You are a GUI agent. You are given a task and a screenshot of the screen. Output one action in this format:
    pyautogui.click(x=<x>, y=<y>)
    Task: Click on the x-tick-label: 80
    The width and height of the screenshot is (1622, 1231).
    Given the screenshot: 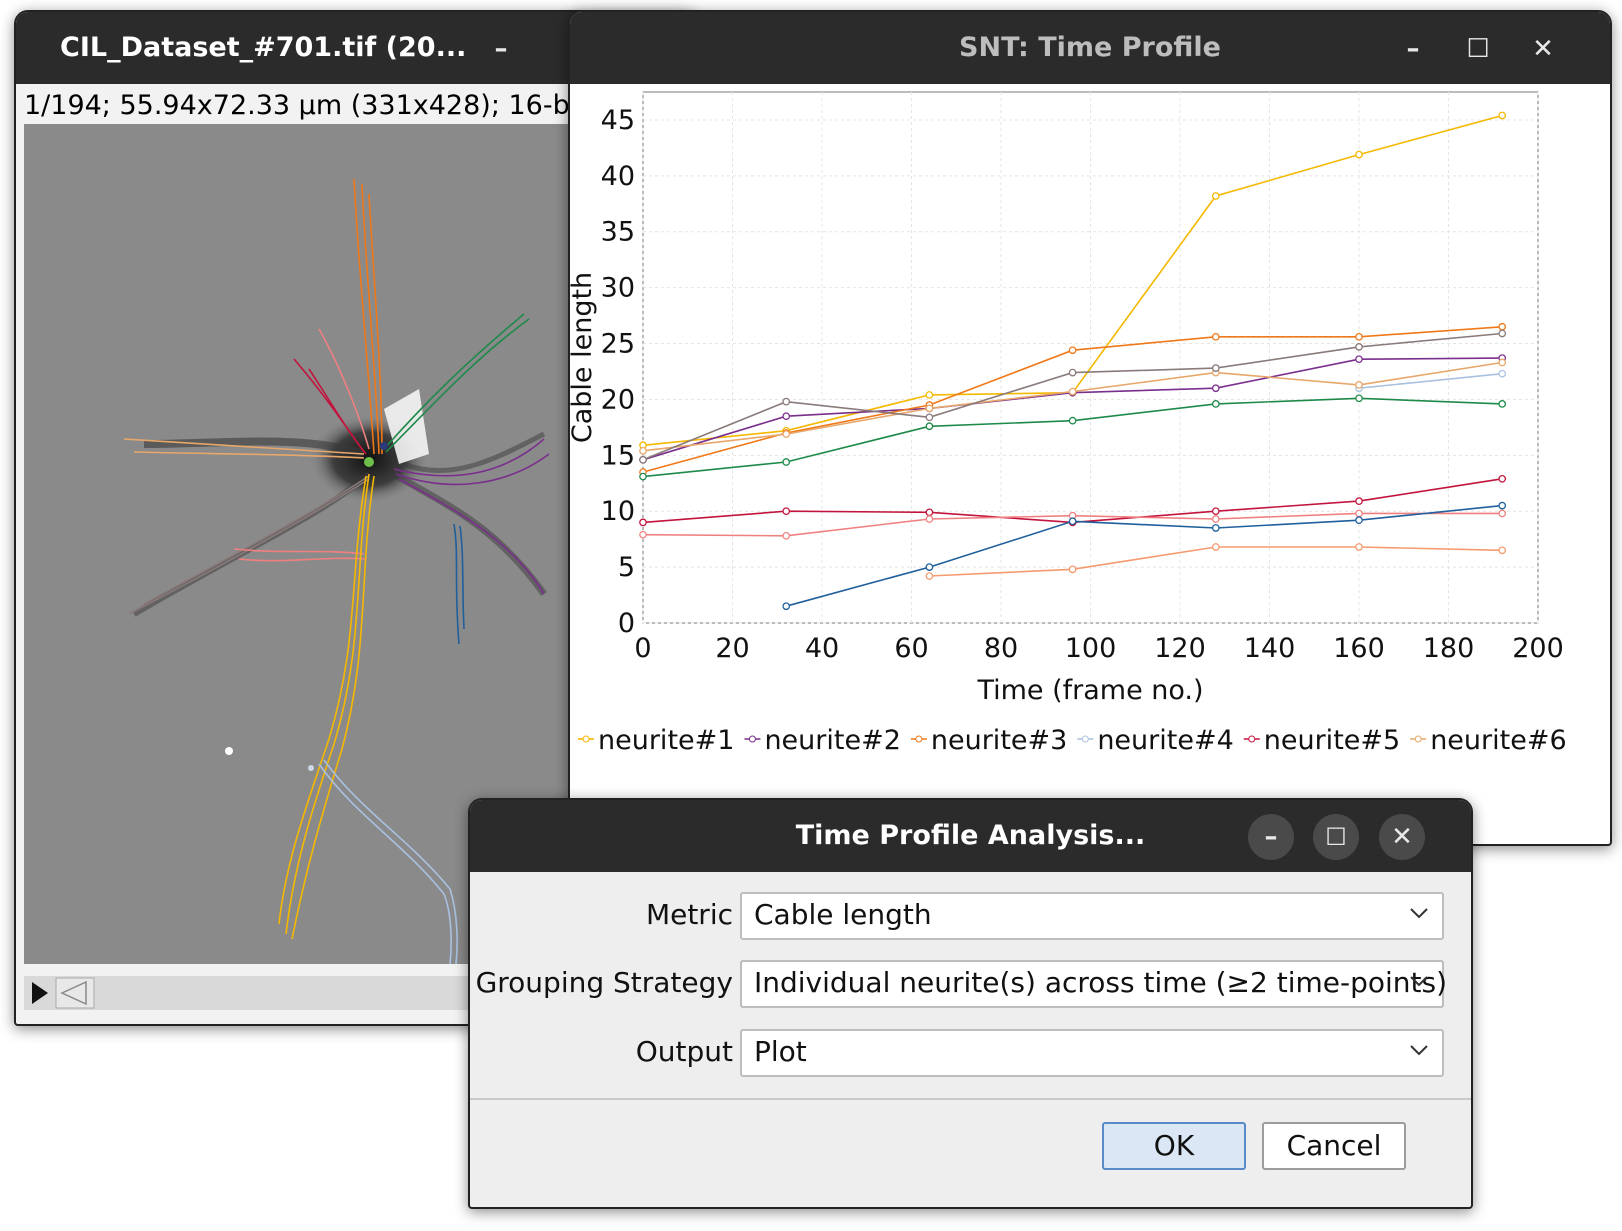 What is the action you would take?
    pyautogui.click(x=1001, y=648)
    